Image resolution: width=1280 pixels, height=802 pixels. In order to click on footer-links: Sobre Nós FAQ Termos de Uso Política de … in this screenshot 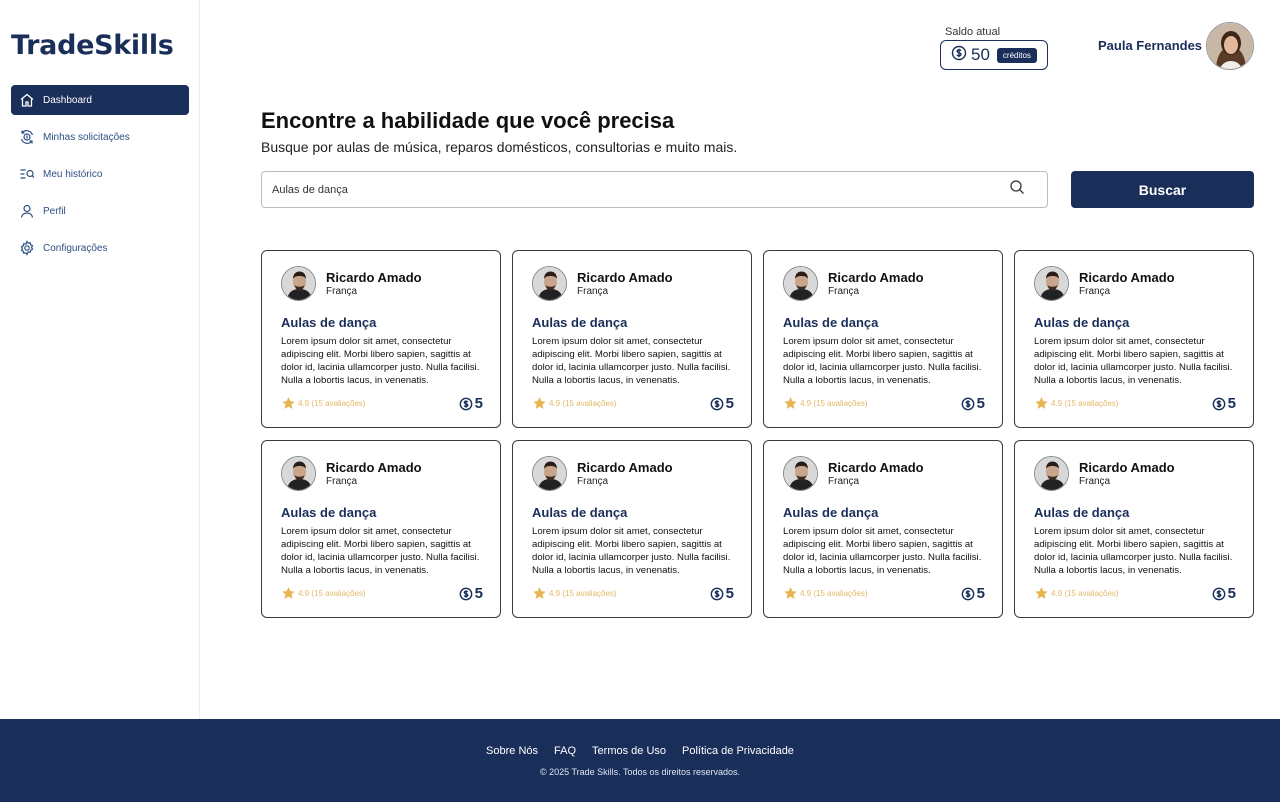, I will do `click(640, 751)`.